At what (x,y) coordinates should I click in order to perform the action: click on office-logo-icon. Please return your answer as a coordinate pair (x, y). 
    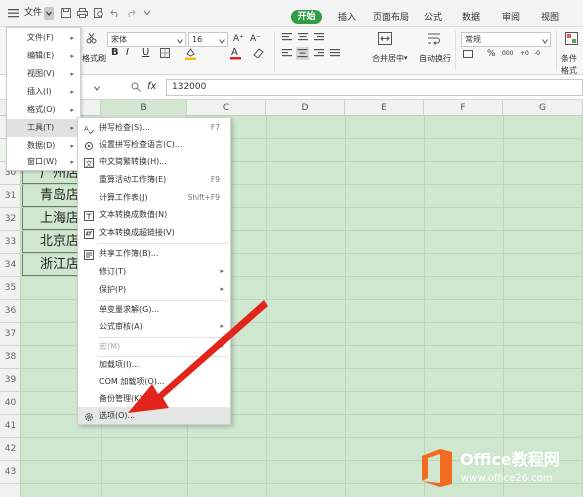
    Looking at the image, I should click on (437, 468).